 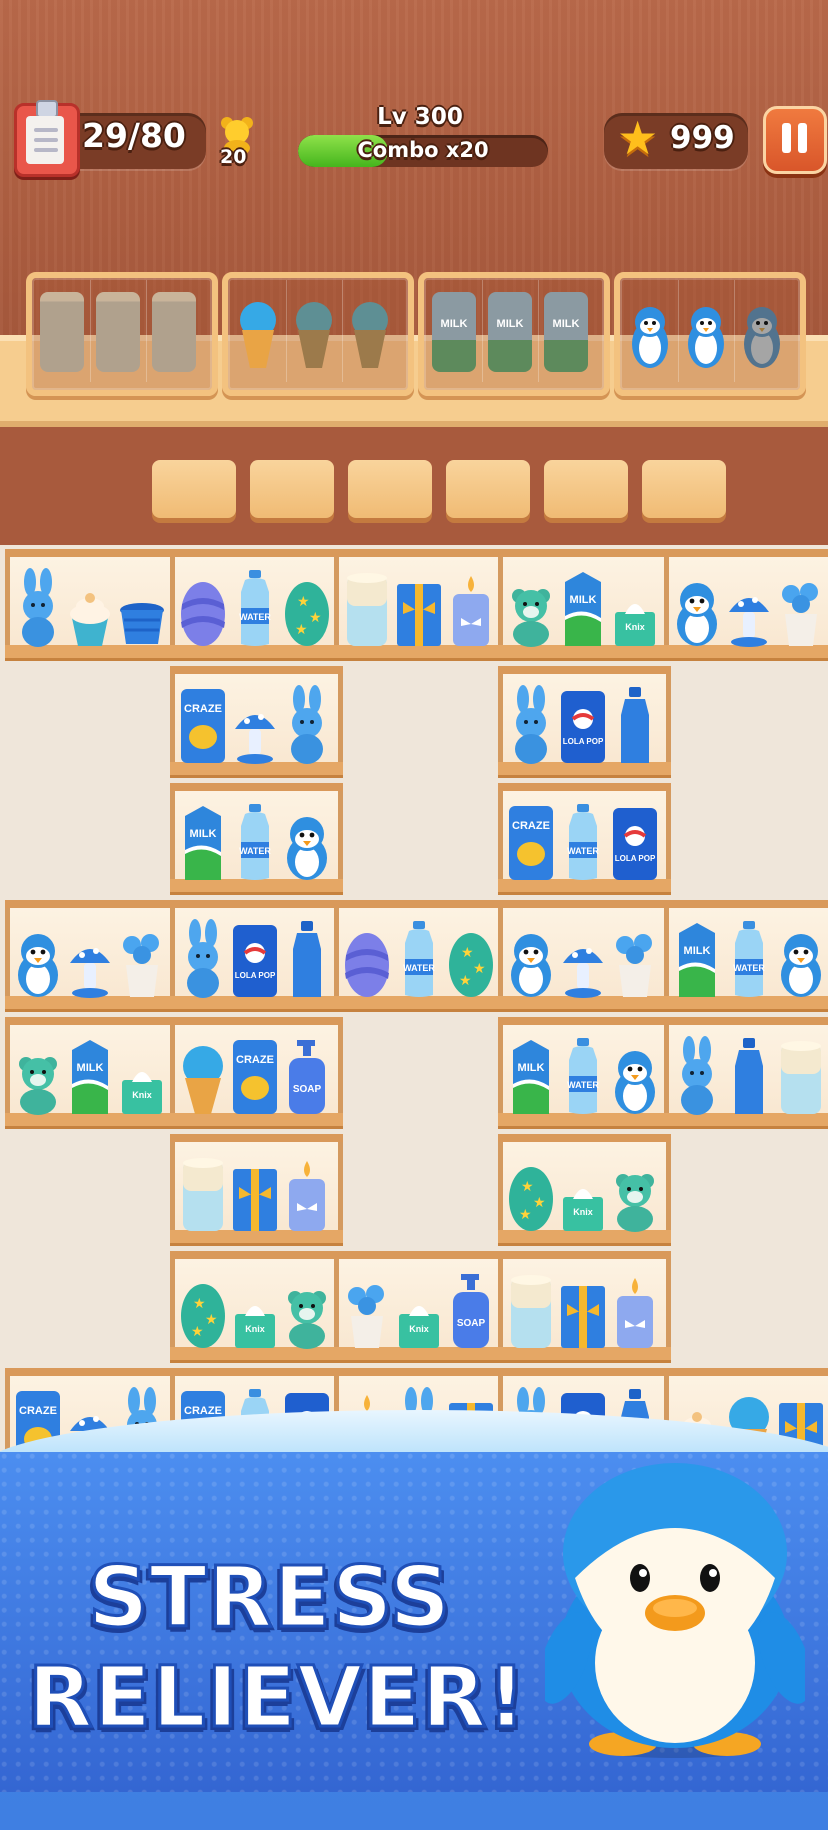 What do you see at coordinates (90, 608) in the screenshot?
I see `cupcake-icon` at bounding box center [90, 608].